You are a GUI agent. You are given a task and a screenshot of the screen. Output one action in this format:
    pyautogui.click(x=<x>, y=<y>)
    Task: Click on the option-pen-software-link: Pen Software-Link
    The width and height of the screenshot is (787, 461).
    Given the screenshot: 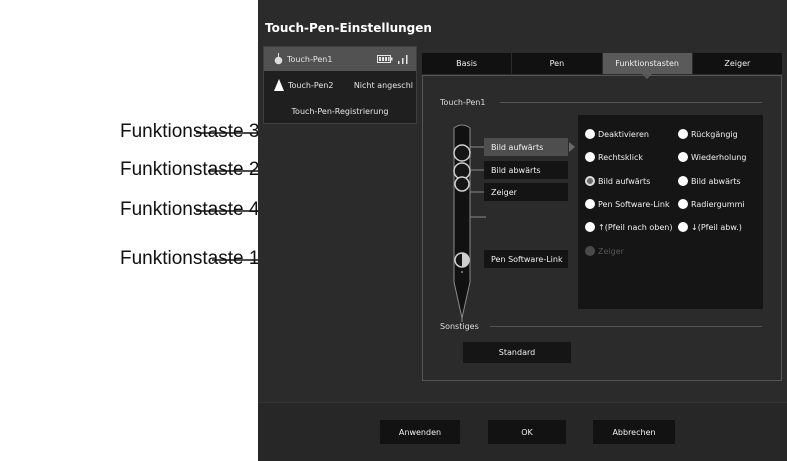 What is the action you would take?
    pyautogui.click(x=627, y=204)
    